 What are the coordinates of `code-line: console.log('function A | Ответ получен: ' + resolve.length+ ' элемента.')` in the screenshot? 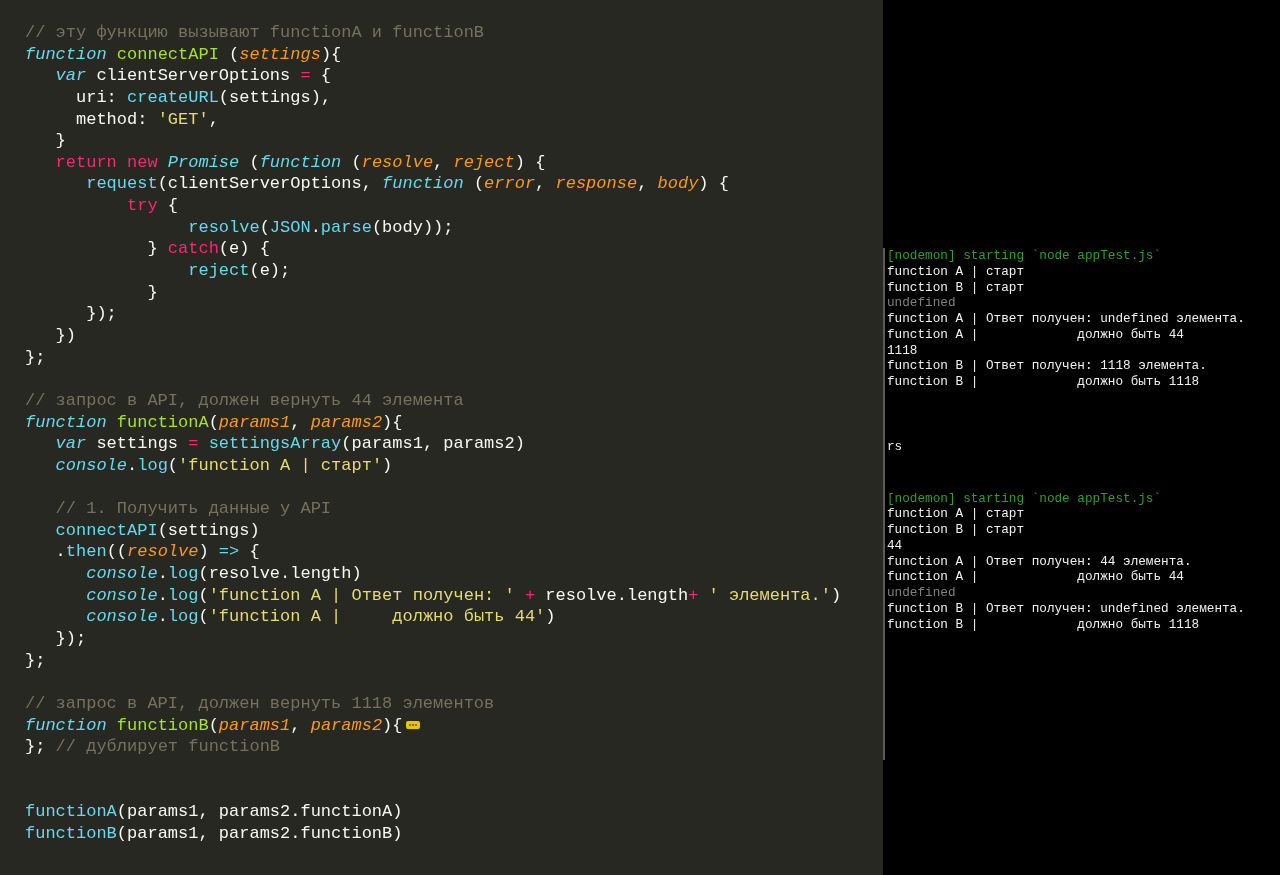 It's located at (463, 595).